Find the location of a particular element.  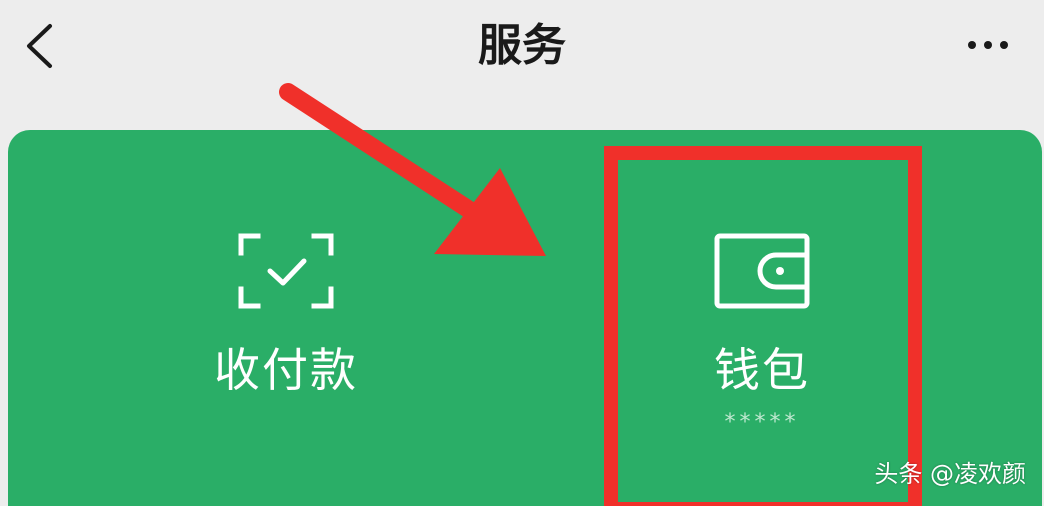

more-dots-icon is located at coordinates (972, 45).